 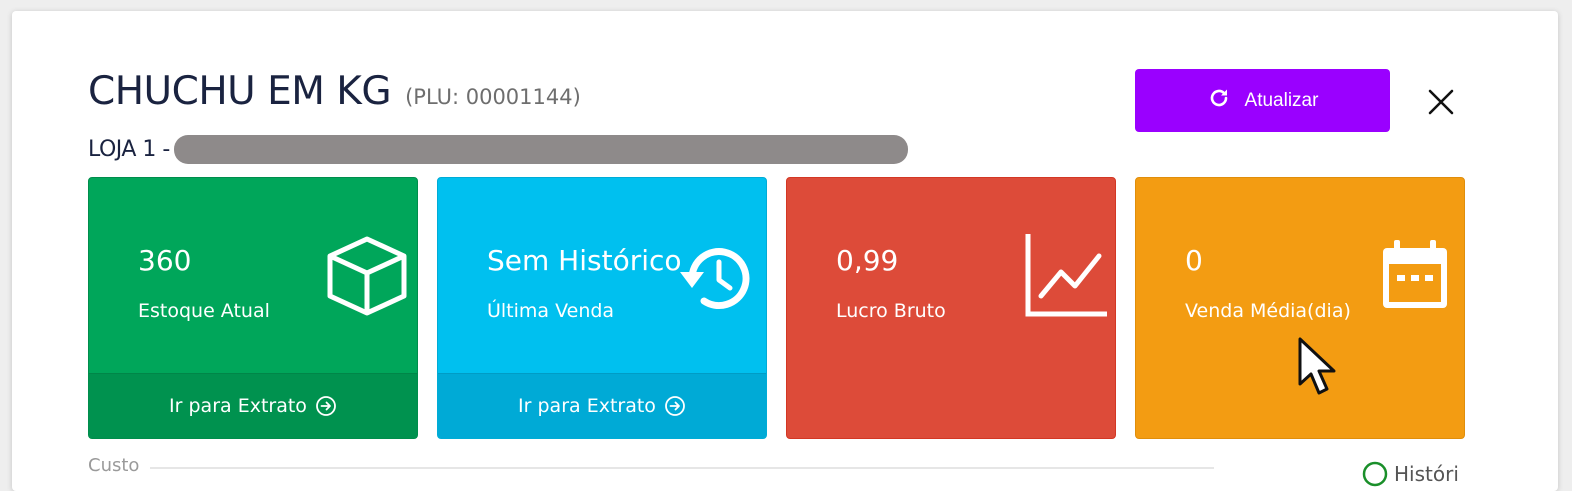 I want to click on close-button, so click(x=1441, y=102).